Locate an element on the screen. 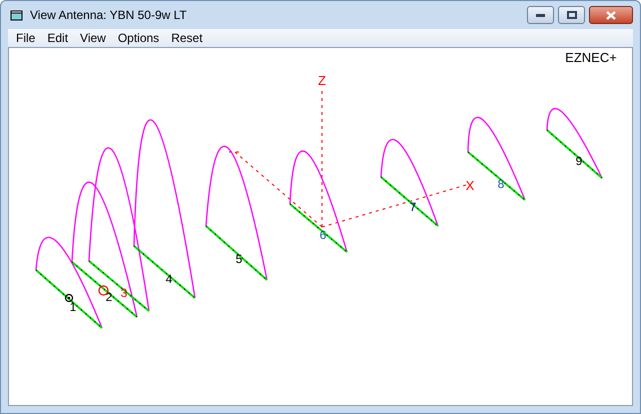 This screenshot has height=414, width=641. menu-item: Edit is located at coordinates (57, 38).